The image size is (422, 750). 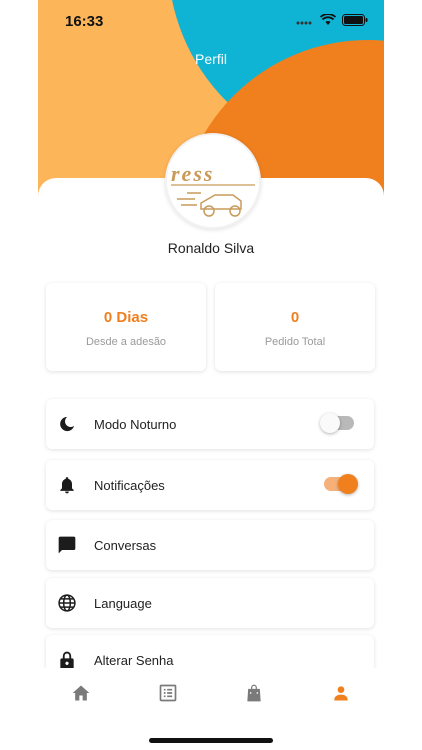 What do you see at coordinates (125, 545) in the screenshot?
I see `chats-label: Conversas` at bounding box center [125, 545].